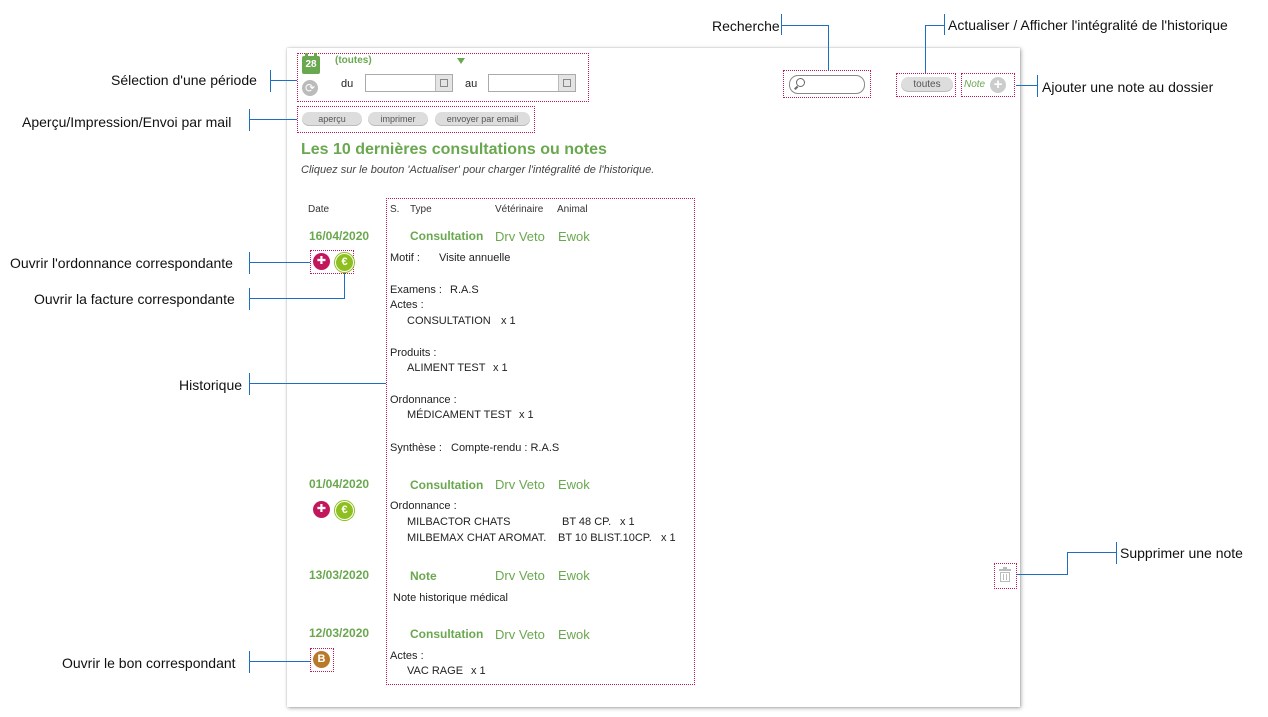 The width and height of the screenshot is (1268, 717). Describe the element at coordinates (321, 659) in the screenshot. I see `voucher-icon: B` at that location.